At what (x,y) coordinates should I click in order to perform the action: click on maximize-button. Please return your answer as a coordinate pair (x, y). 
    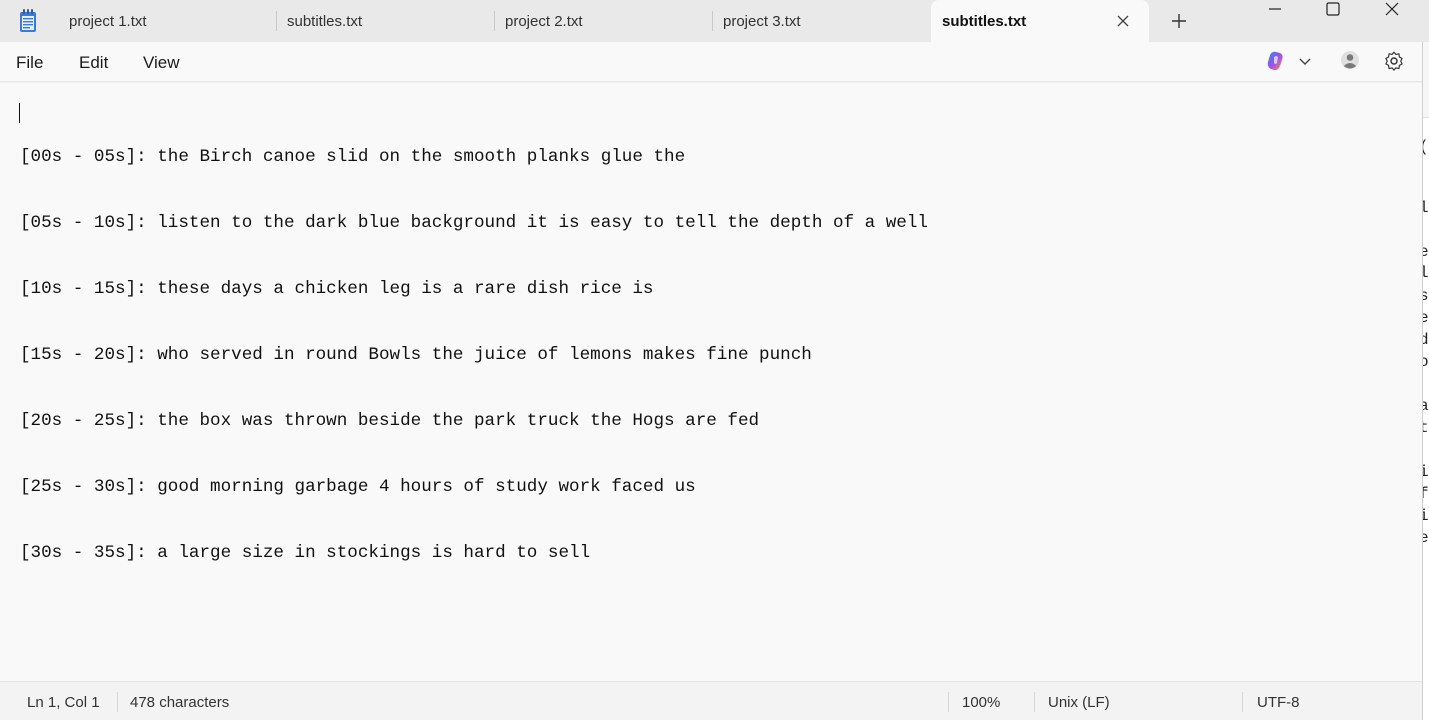
    Looking at the image, I should click on (1333, 15).